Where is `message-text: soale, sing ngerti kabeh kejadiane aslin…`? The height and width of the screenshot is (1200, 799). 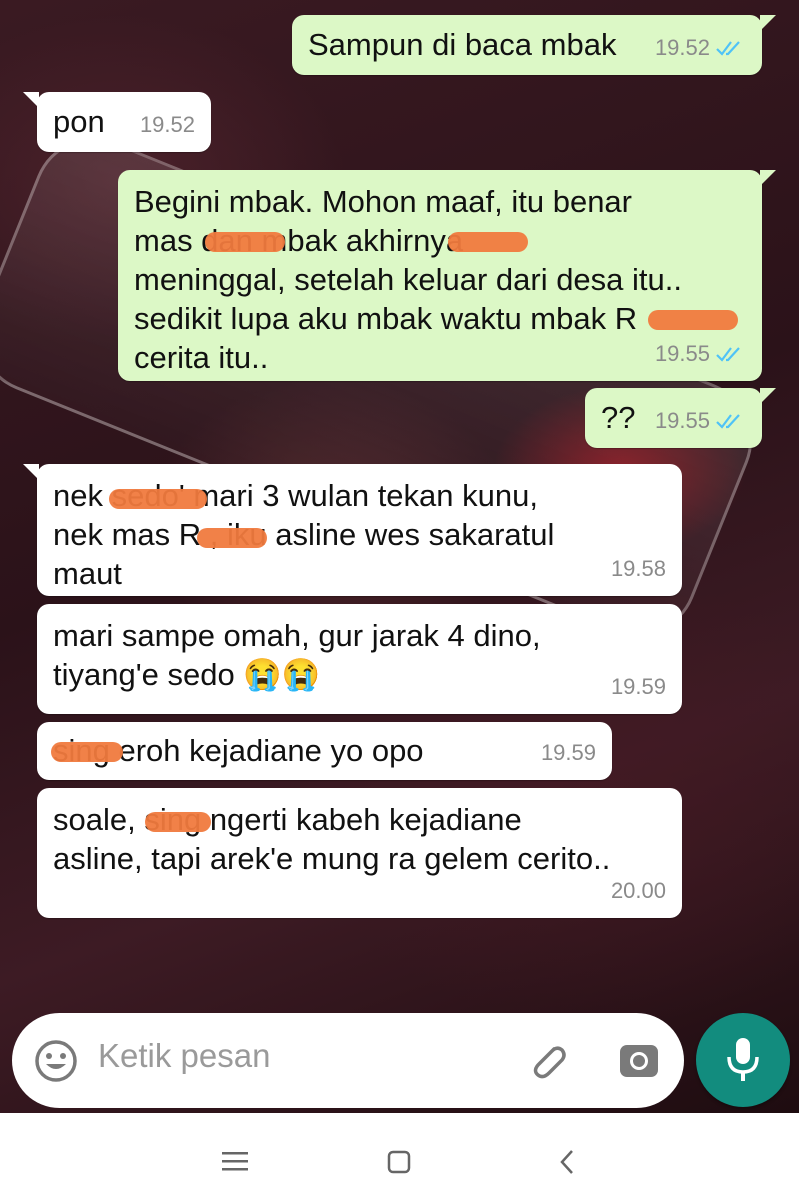
message-text: soale, sing ngerti kabeh kejadiane aslin… is located at coordinates (332, 839).